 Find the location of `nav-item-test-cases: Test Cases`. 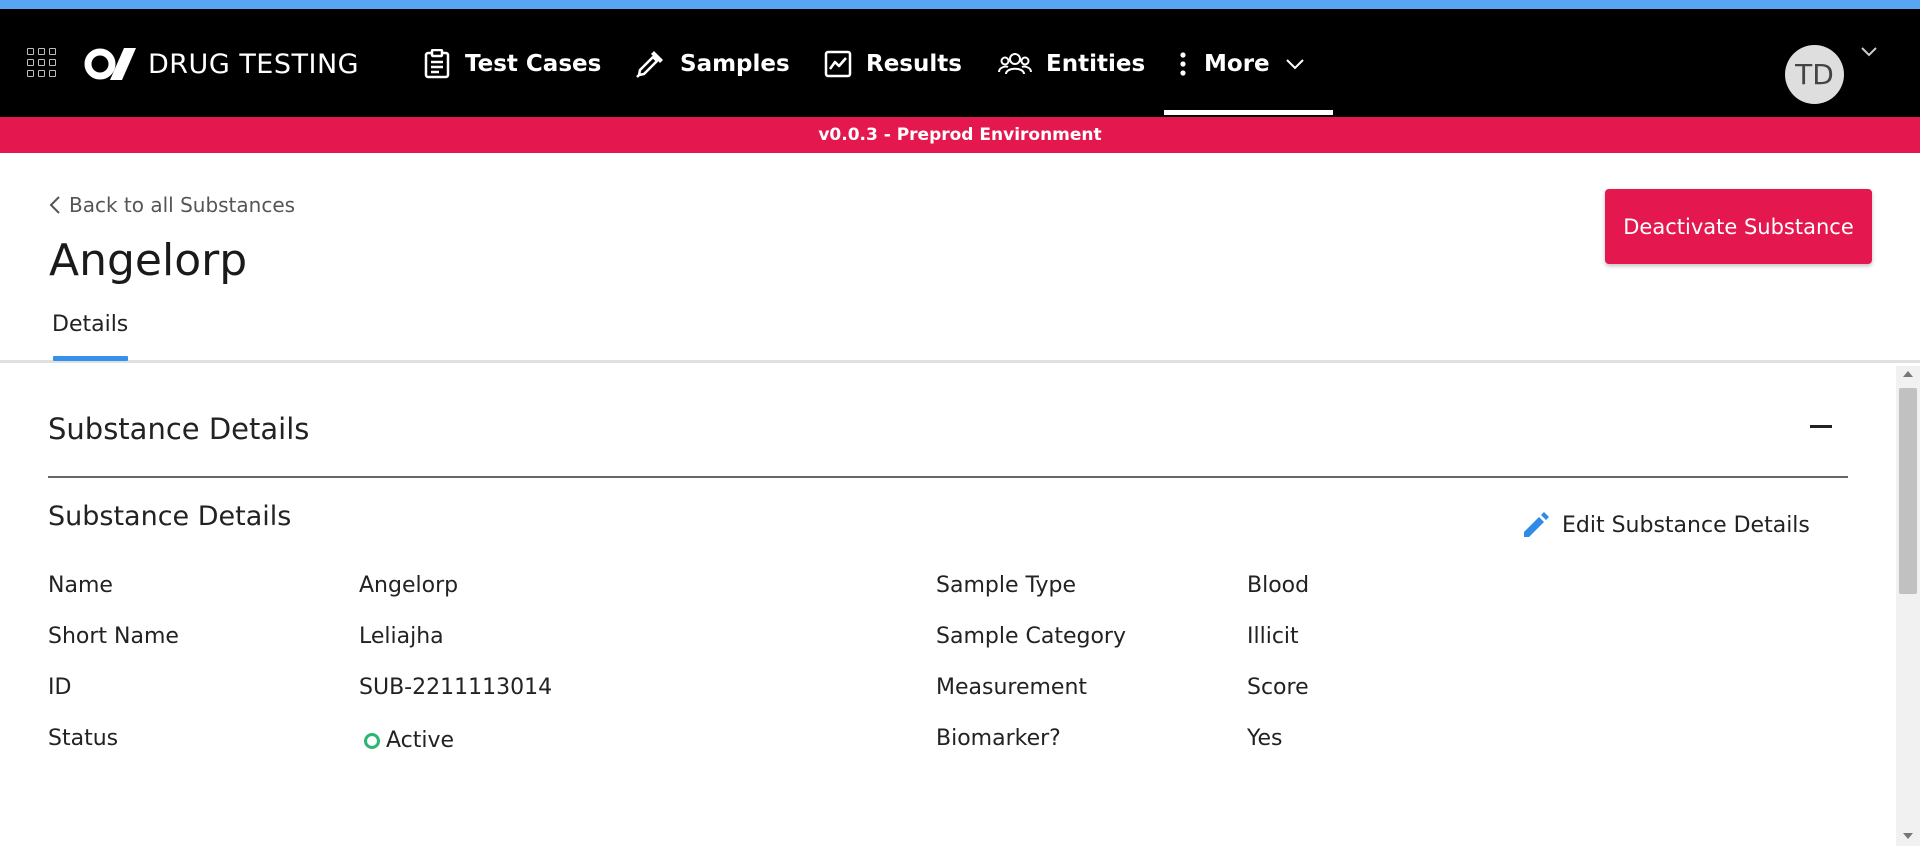

nav-item-test-cases: Test Cases is located at coordinates (512, 64).